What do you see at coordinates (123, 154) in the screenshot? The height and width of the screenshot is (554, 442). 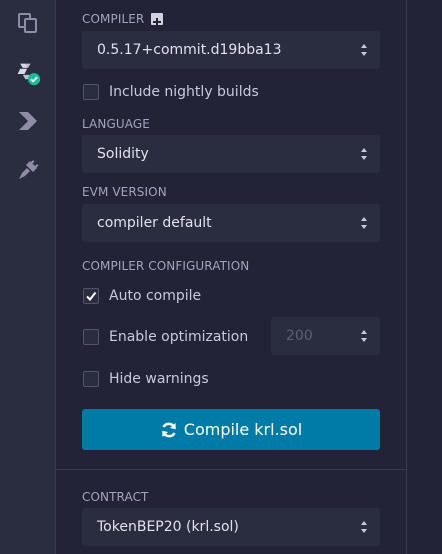 I see `language-value: Solidity` at bounding box center [123, 154].